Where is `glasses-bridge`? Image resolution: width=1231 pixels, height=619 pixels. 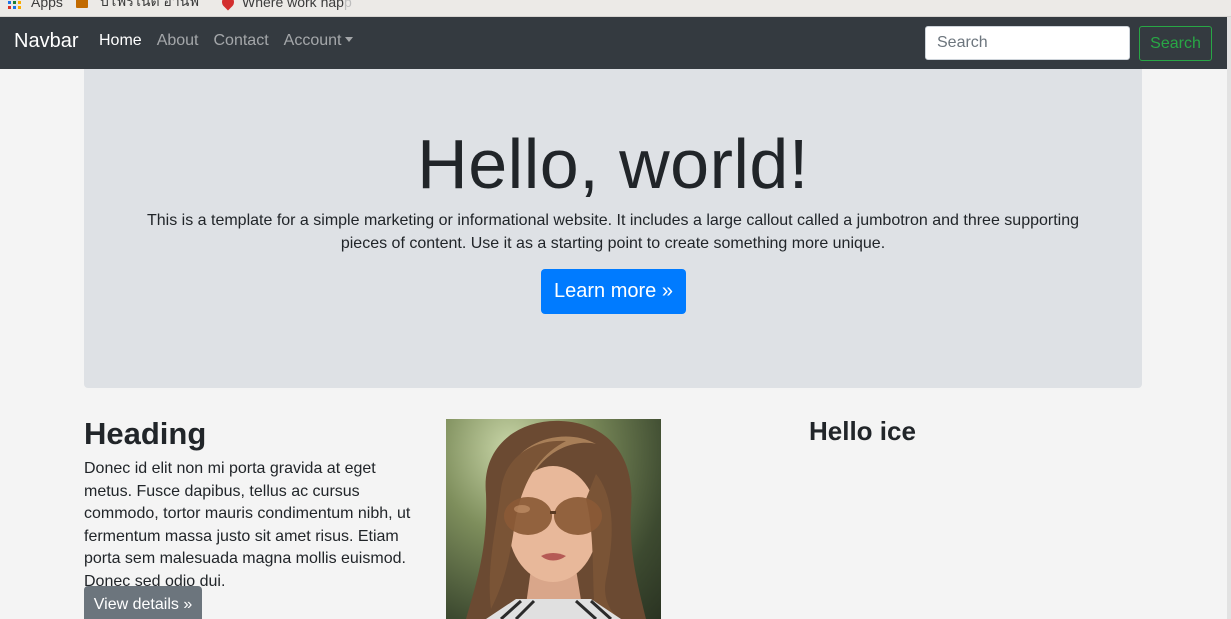 glasses-bridge is located at coordinates (553, 512).